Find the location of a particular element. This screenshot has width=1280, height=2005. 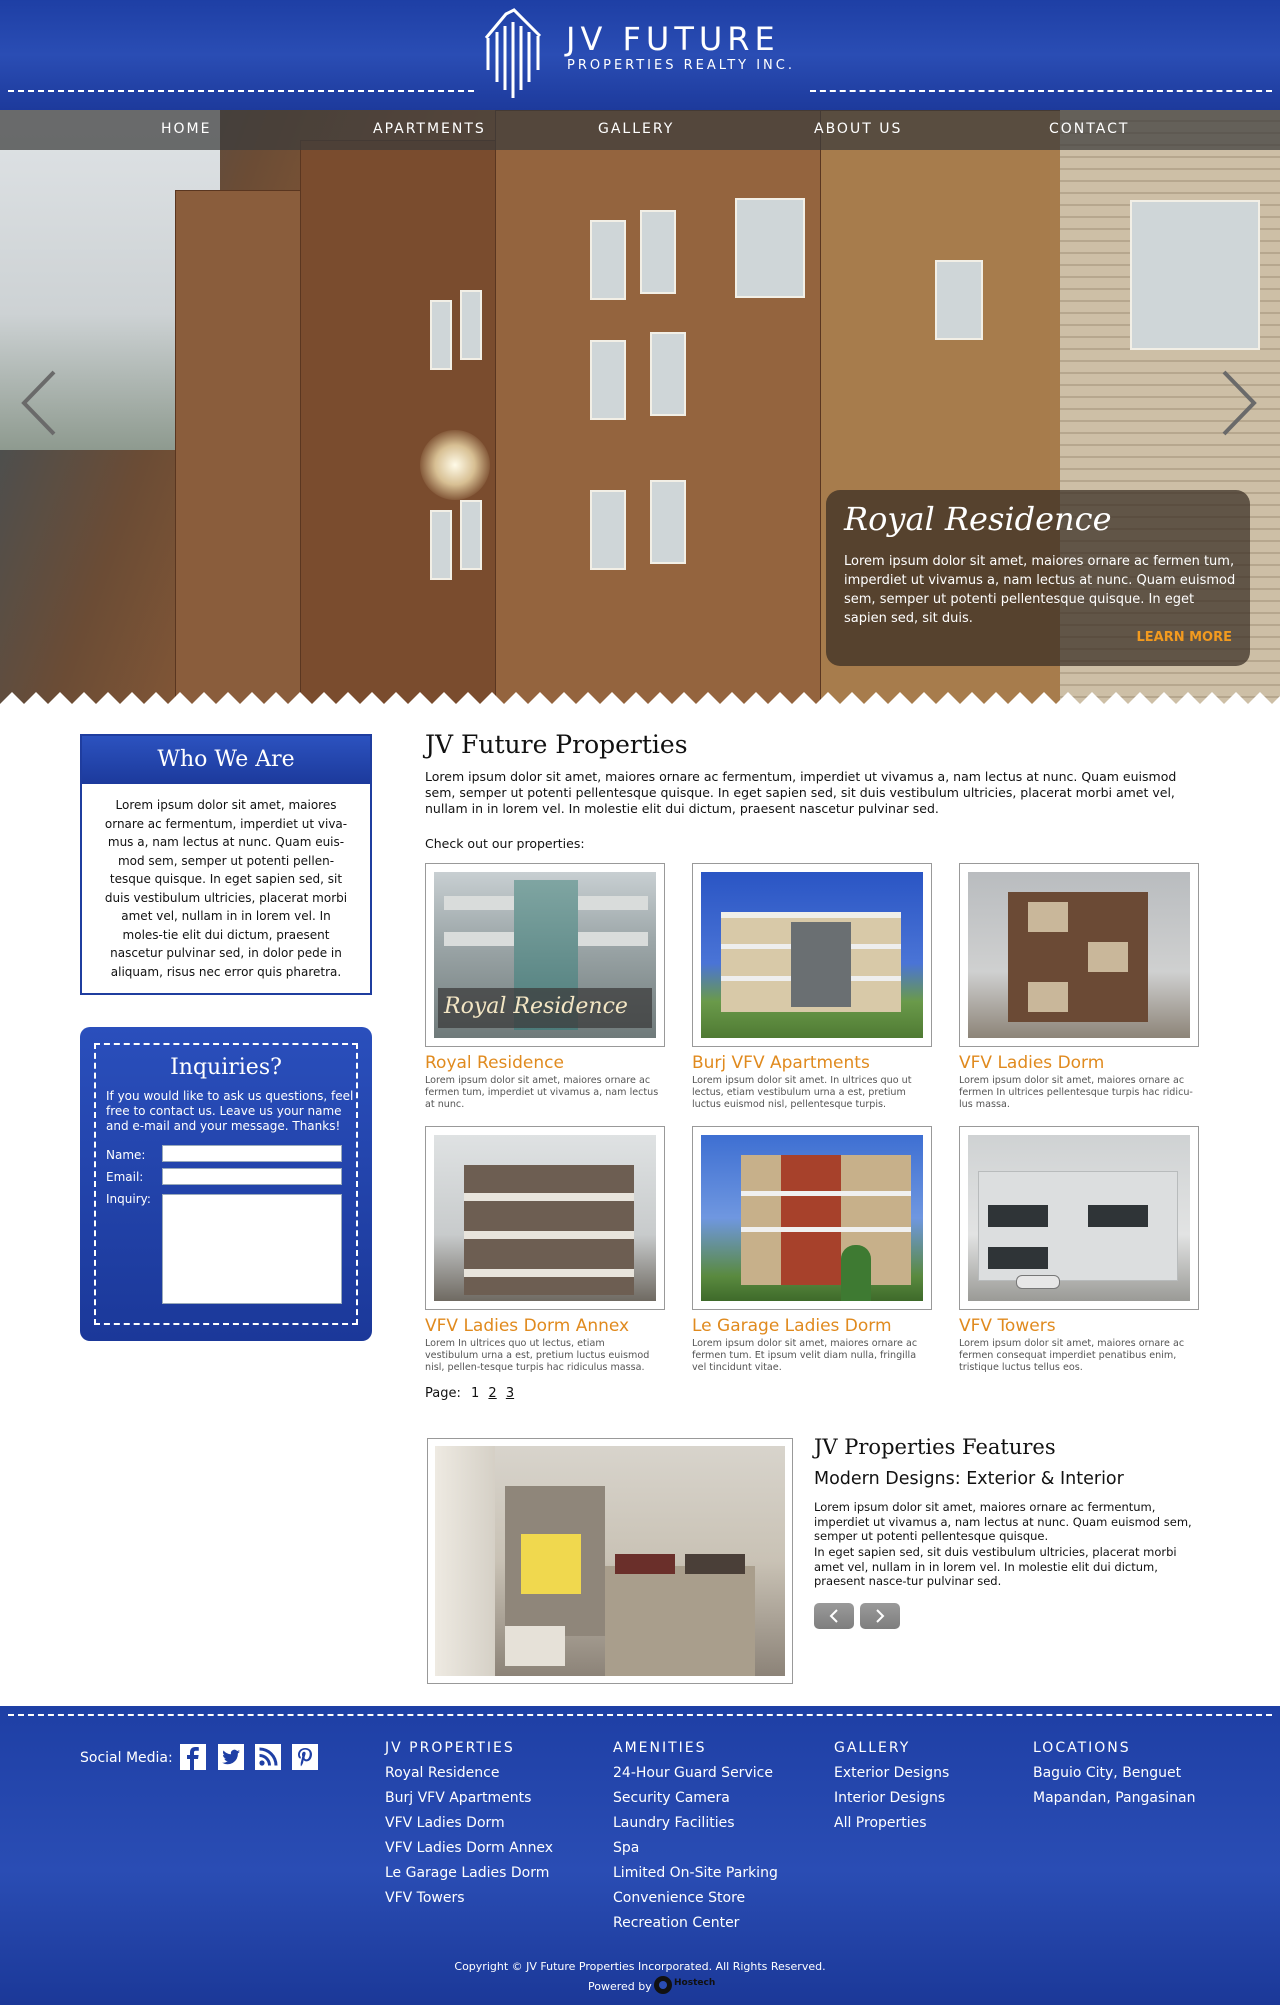

twitter-icon is located at coordinates (231, 1757).